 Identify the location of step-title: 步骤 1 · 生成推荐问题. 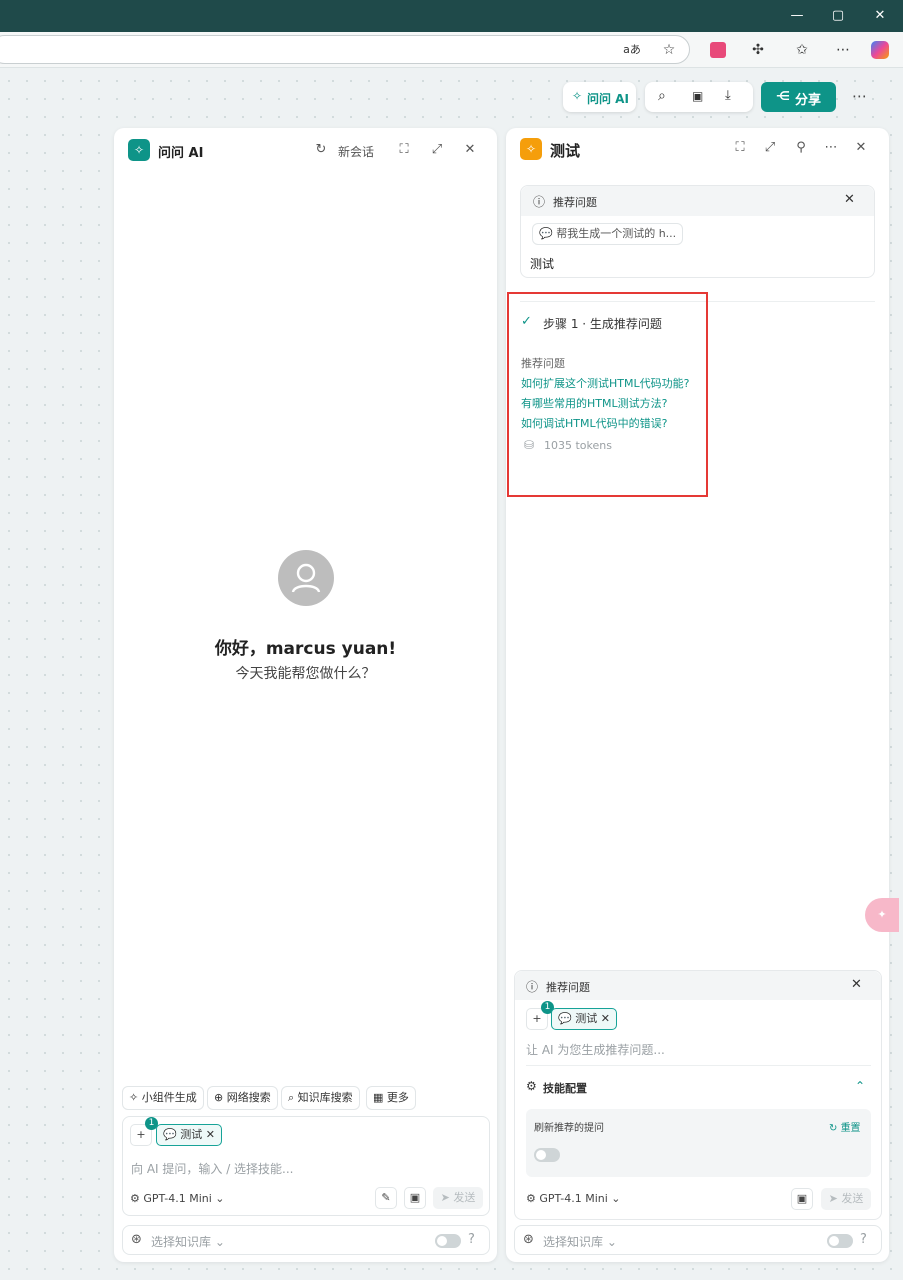
(602, 323).